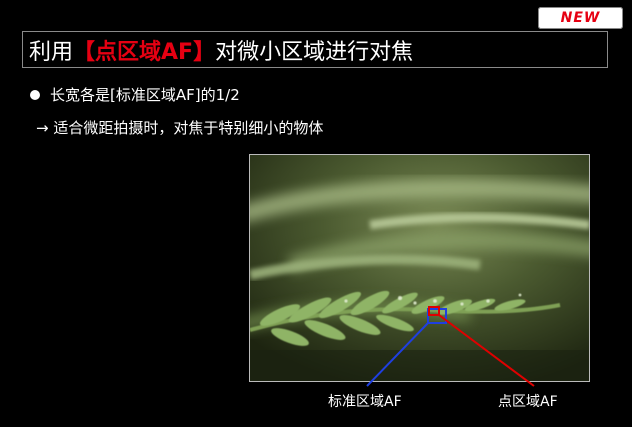 This screenshot has height=427, width=632. I want to click on sub-point: → 适合微距拍摄时，对焦于特别细小的物体, so click(180, 128).